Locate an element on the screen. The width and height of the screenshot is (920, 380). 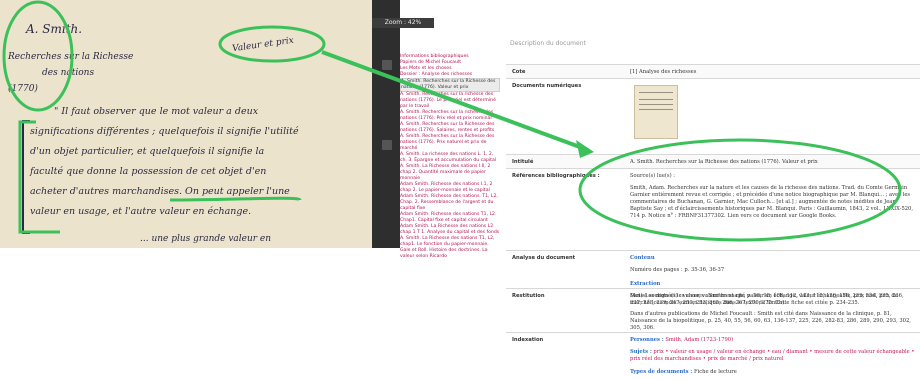
row-value: Source(s) lue(s) : is located at coordinates (653, 176).